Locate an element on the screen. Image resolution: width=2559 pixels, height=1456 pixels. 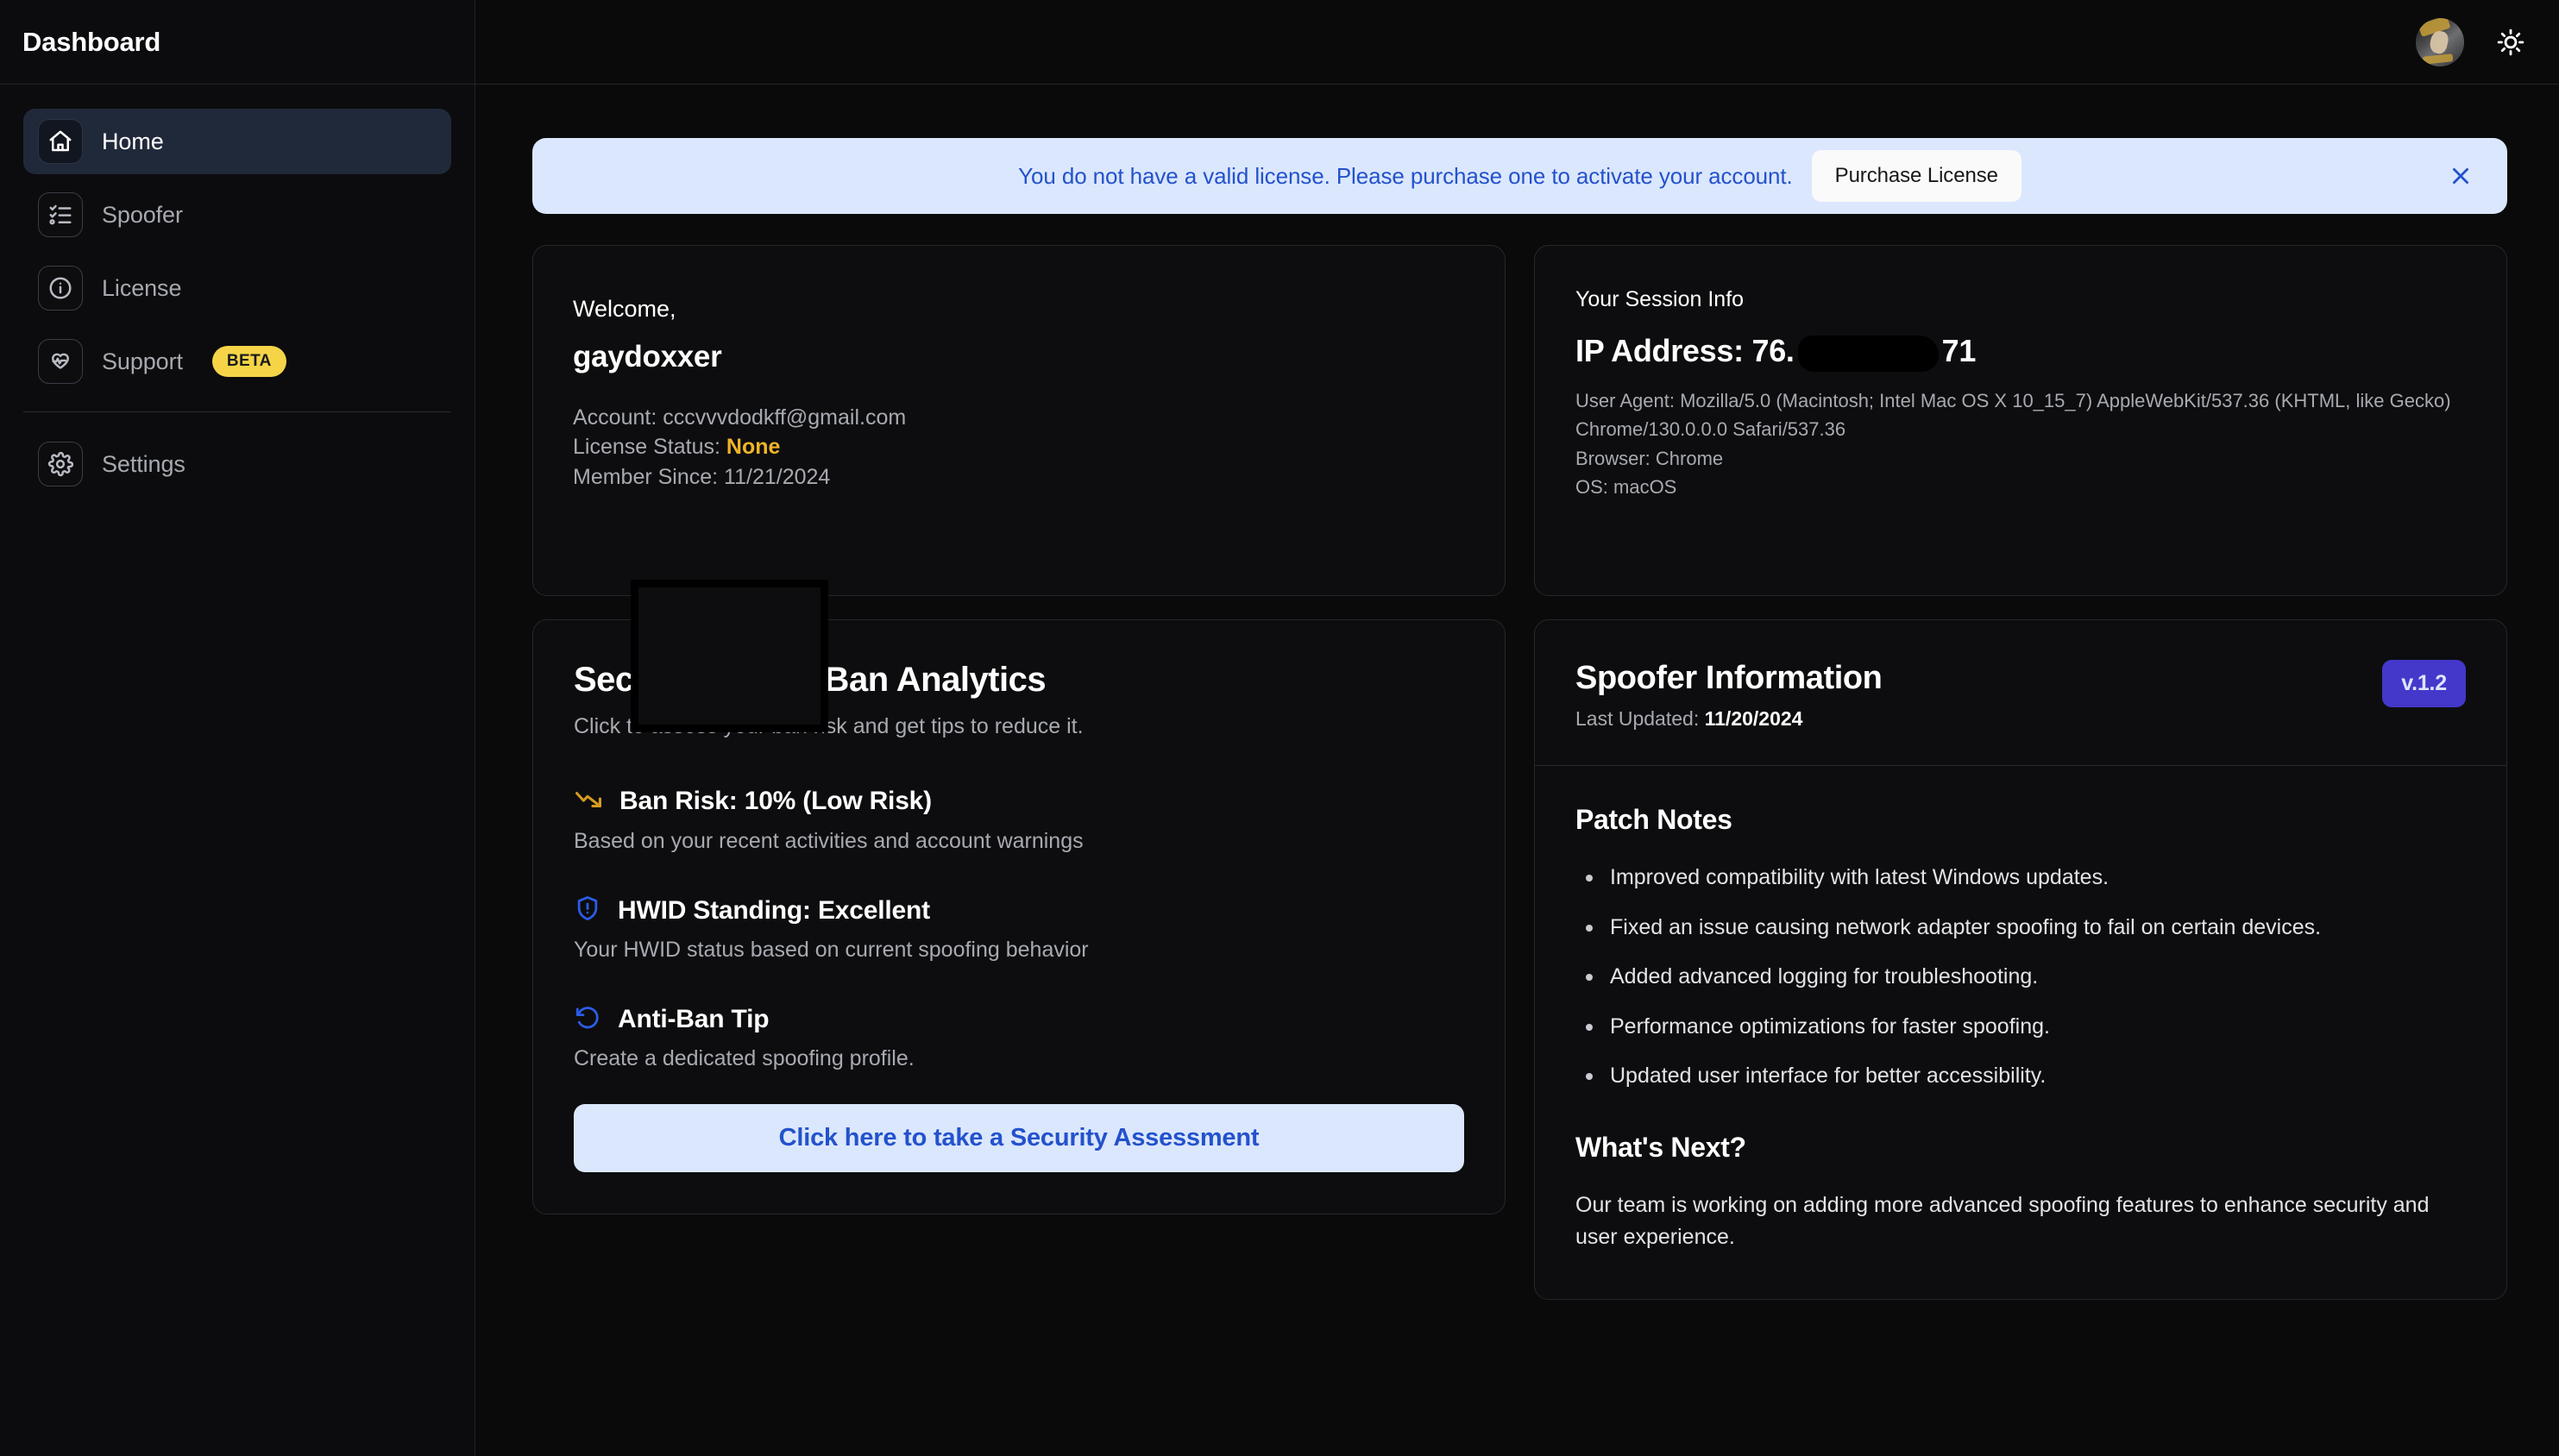
welcome-greeting: Welcome, is located at coordinates (624, 309).